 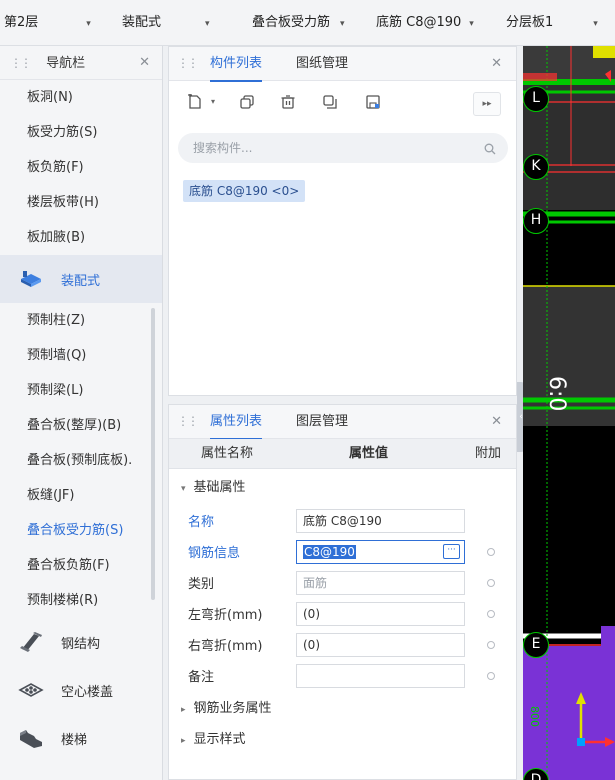 What do you see at coordinates (288, 102) in the screenshot?
I see `delete-icon` at bounding box center [288, 102].